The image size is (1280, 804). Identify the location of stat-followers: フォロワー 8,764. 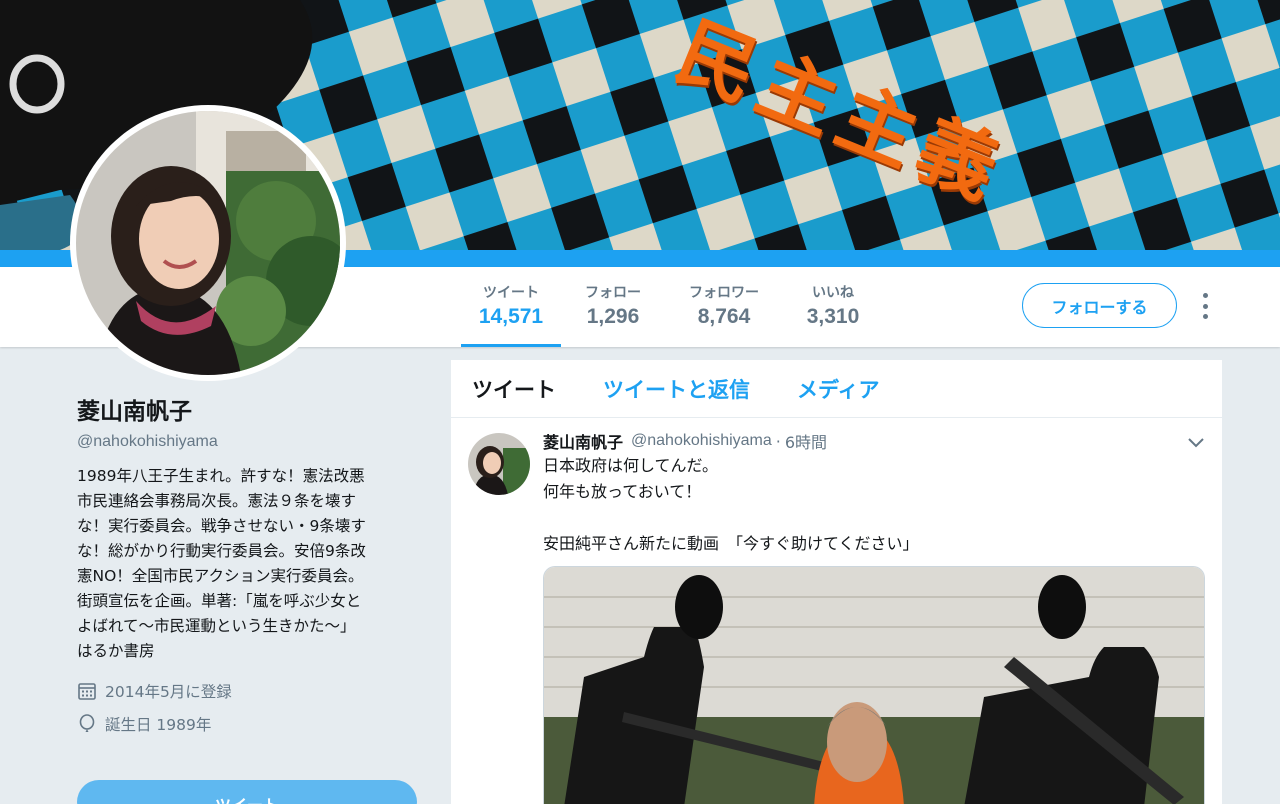
(724, 314).